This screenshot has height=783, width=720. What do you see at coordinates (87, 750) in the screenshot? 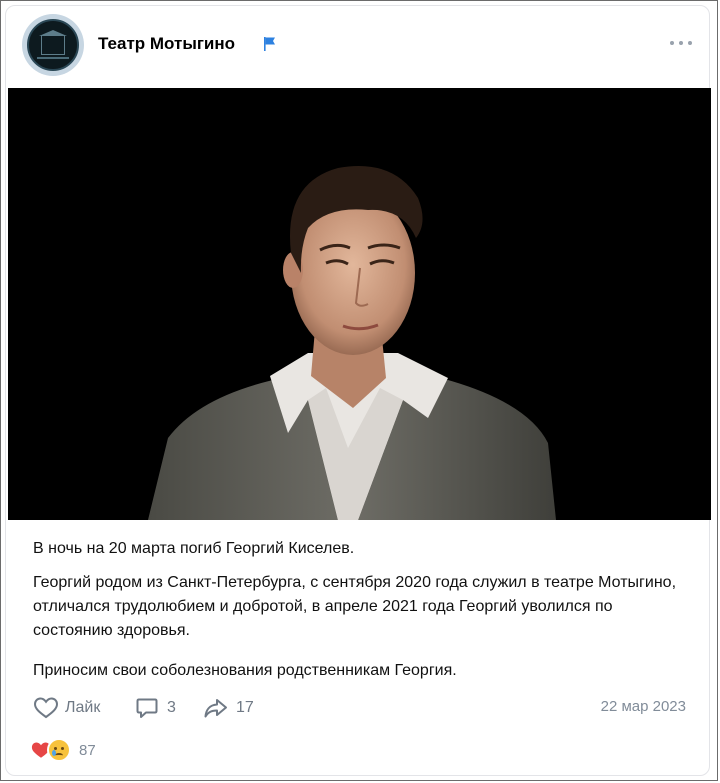
I see `reactions-count: 87` at bounding box center [87, 750].